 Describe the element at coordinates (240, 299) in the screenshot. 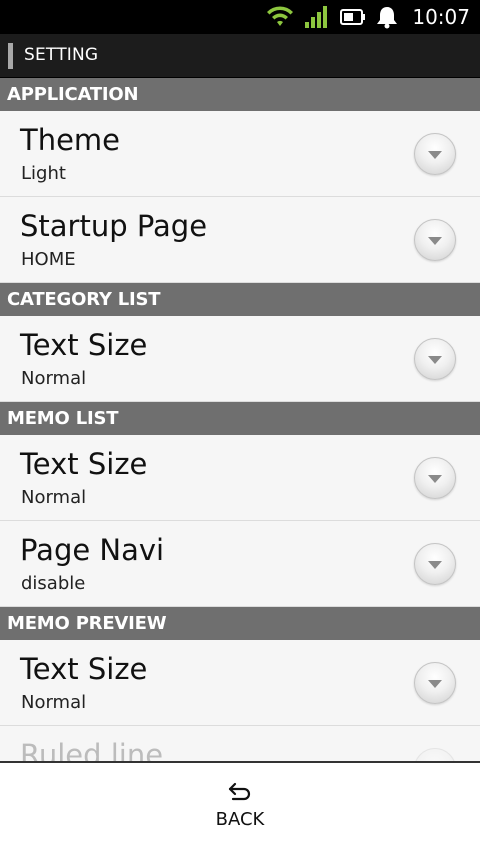

I see `section-header-category-list: CATEGORY LIST` at that location.